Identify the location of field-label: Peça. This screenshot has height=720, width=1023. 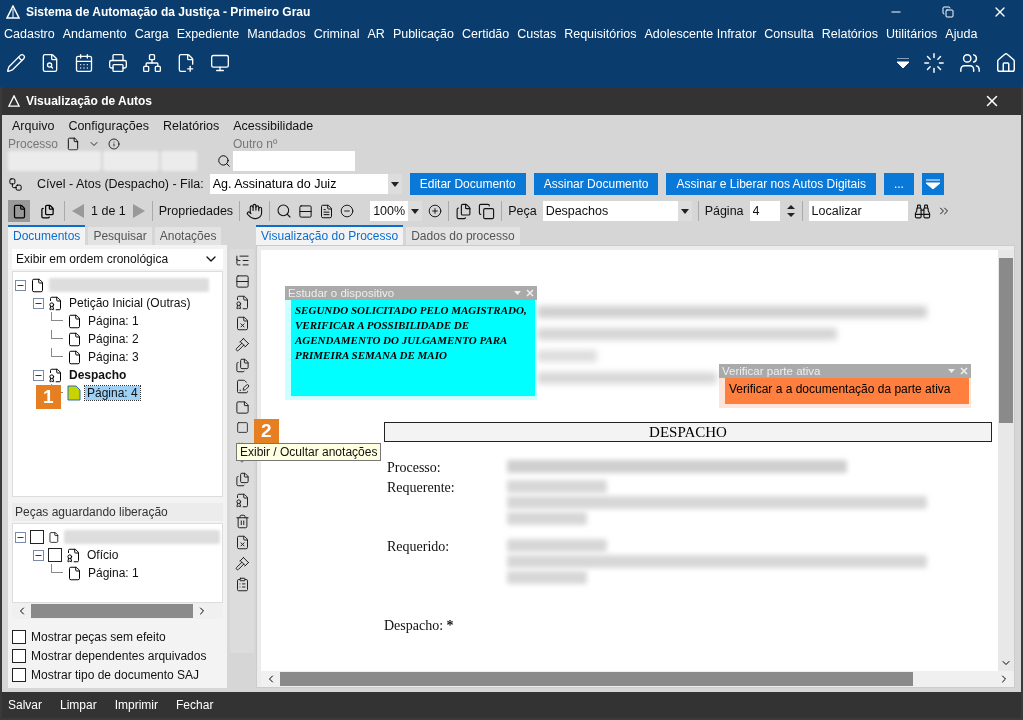
(522, 211).